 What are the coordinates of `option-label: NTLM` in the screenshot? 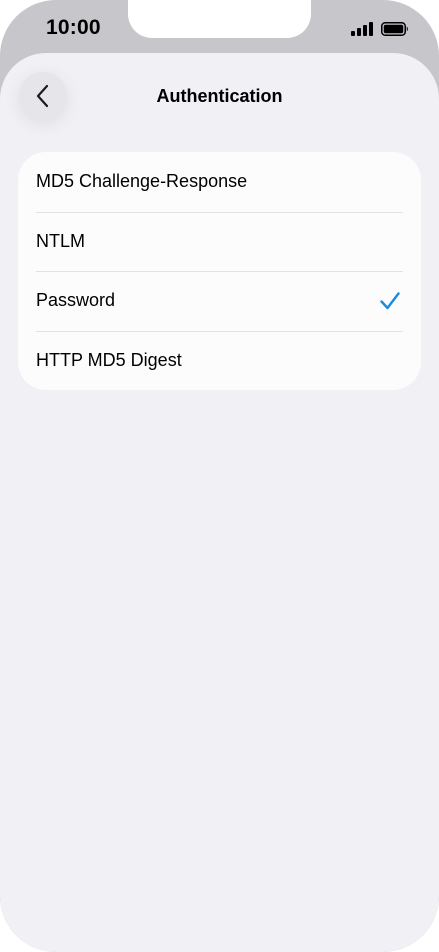 It's located at (60, 240).